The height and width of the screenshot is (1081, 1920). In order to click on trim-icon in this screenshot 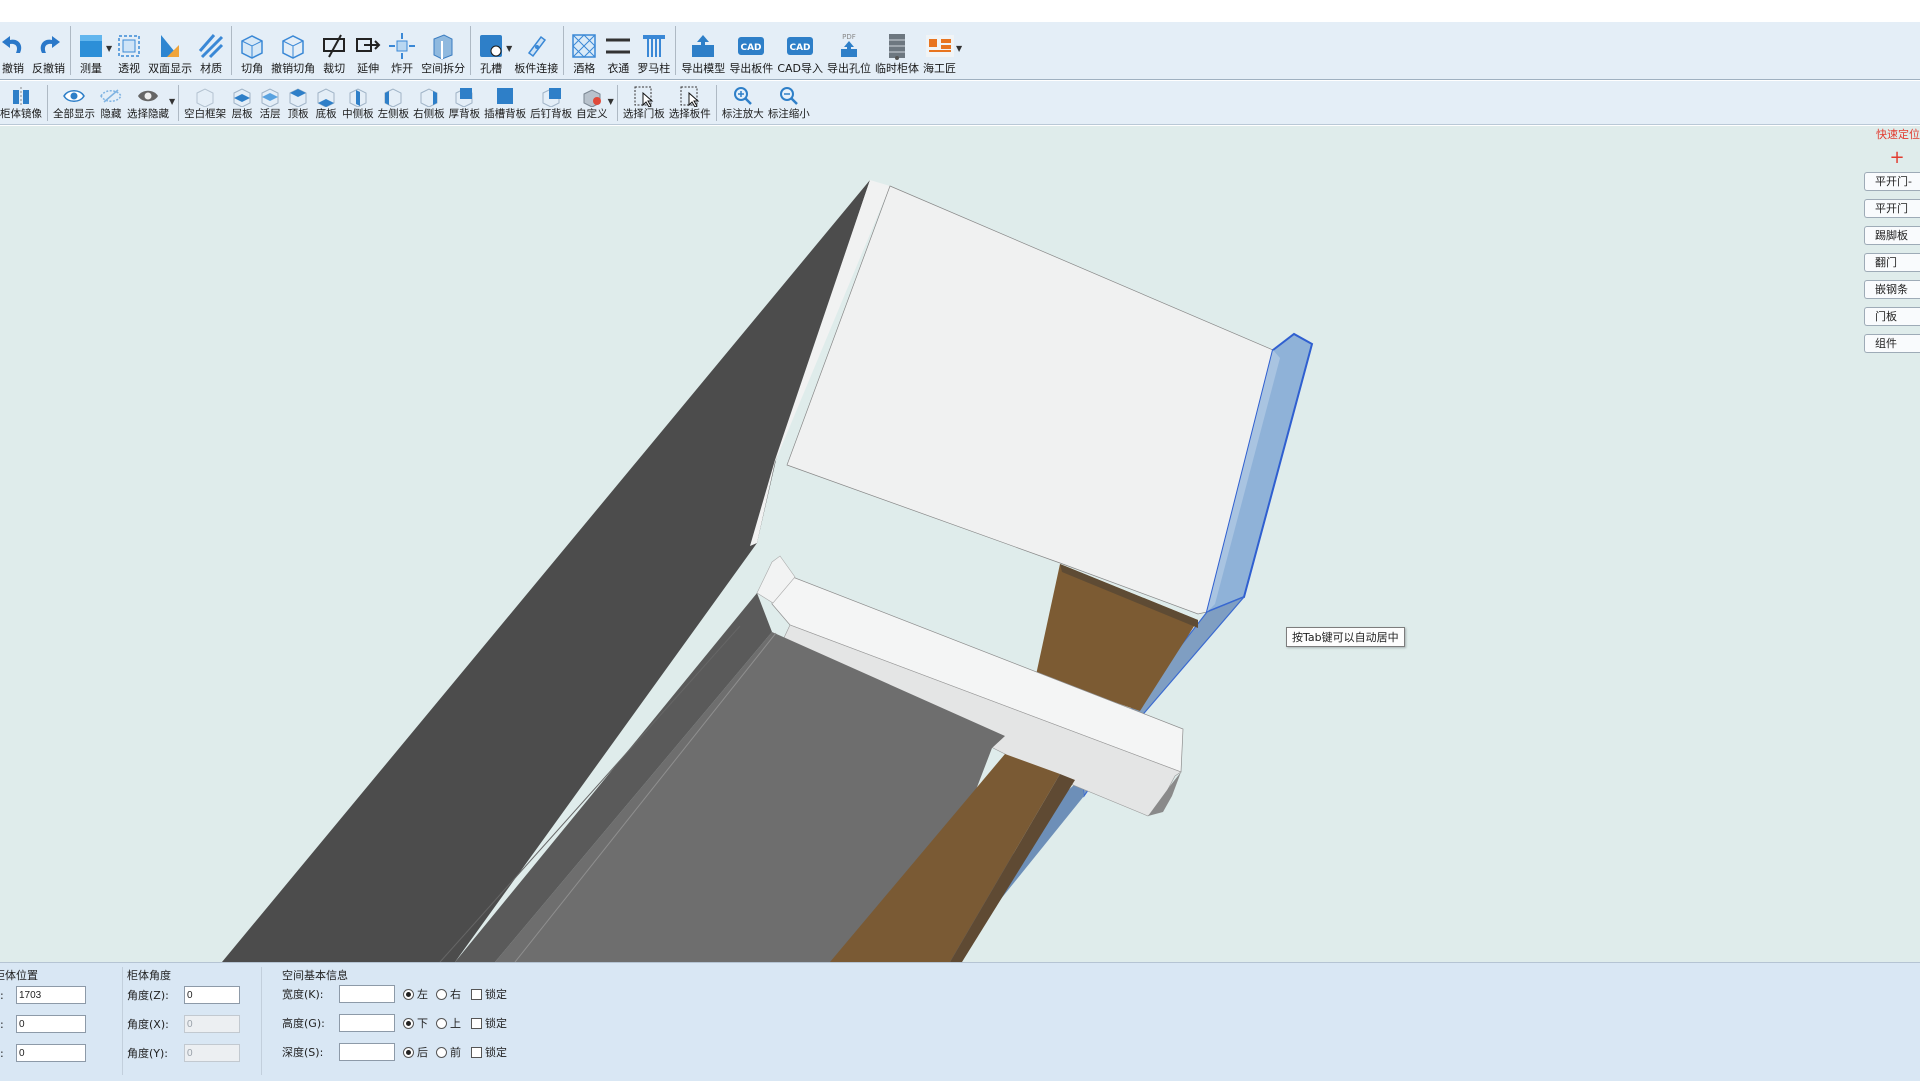, I will do `click(334, 46)`.